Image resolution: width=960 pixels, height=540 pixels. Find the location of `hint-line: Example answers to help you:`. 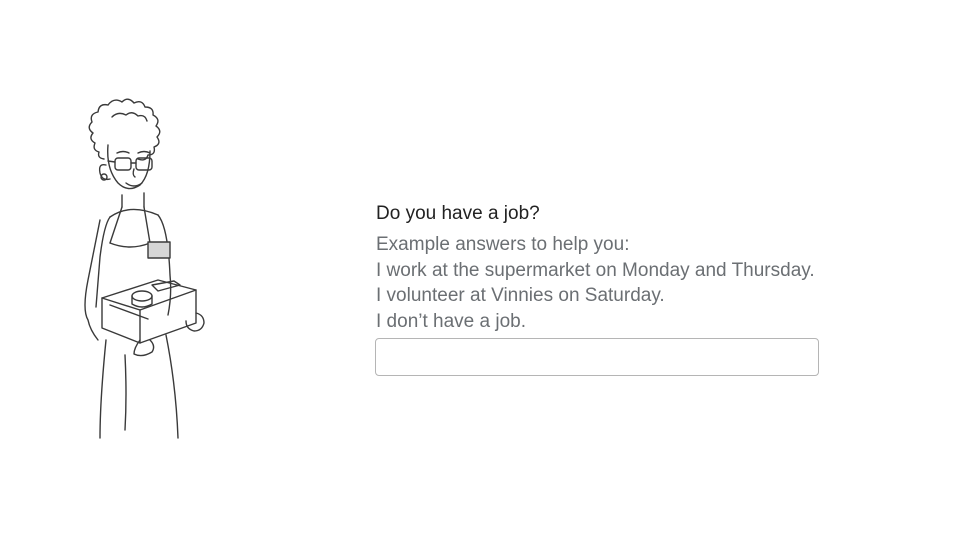

hint-line: Example answers to help you: is located at coordinates (503, 244).